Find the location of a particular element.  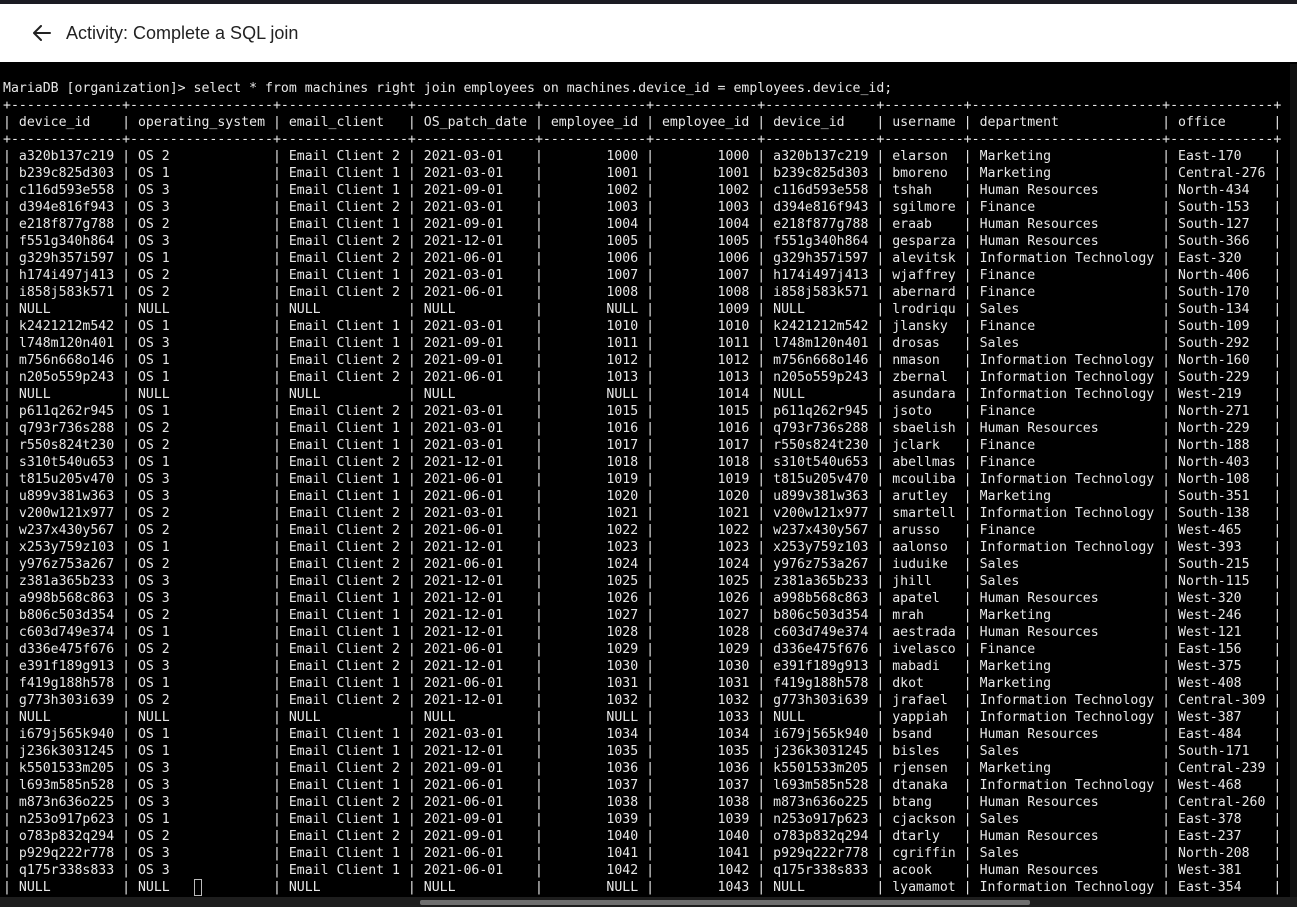

horizontal-scroll-thumb is located at coordinates (725, 902).